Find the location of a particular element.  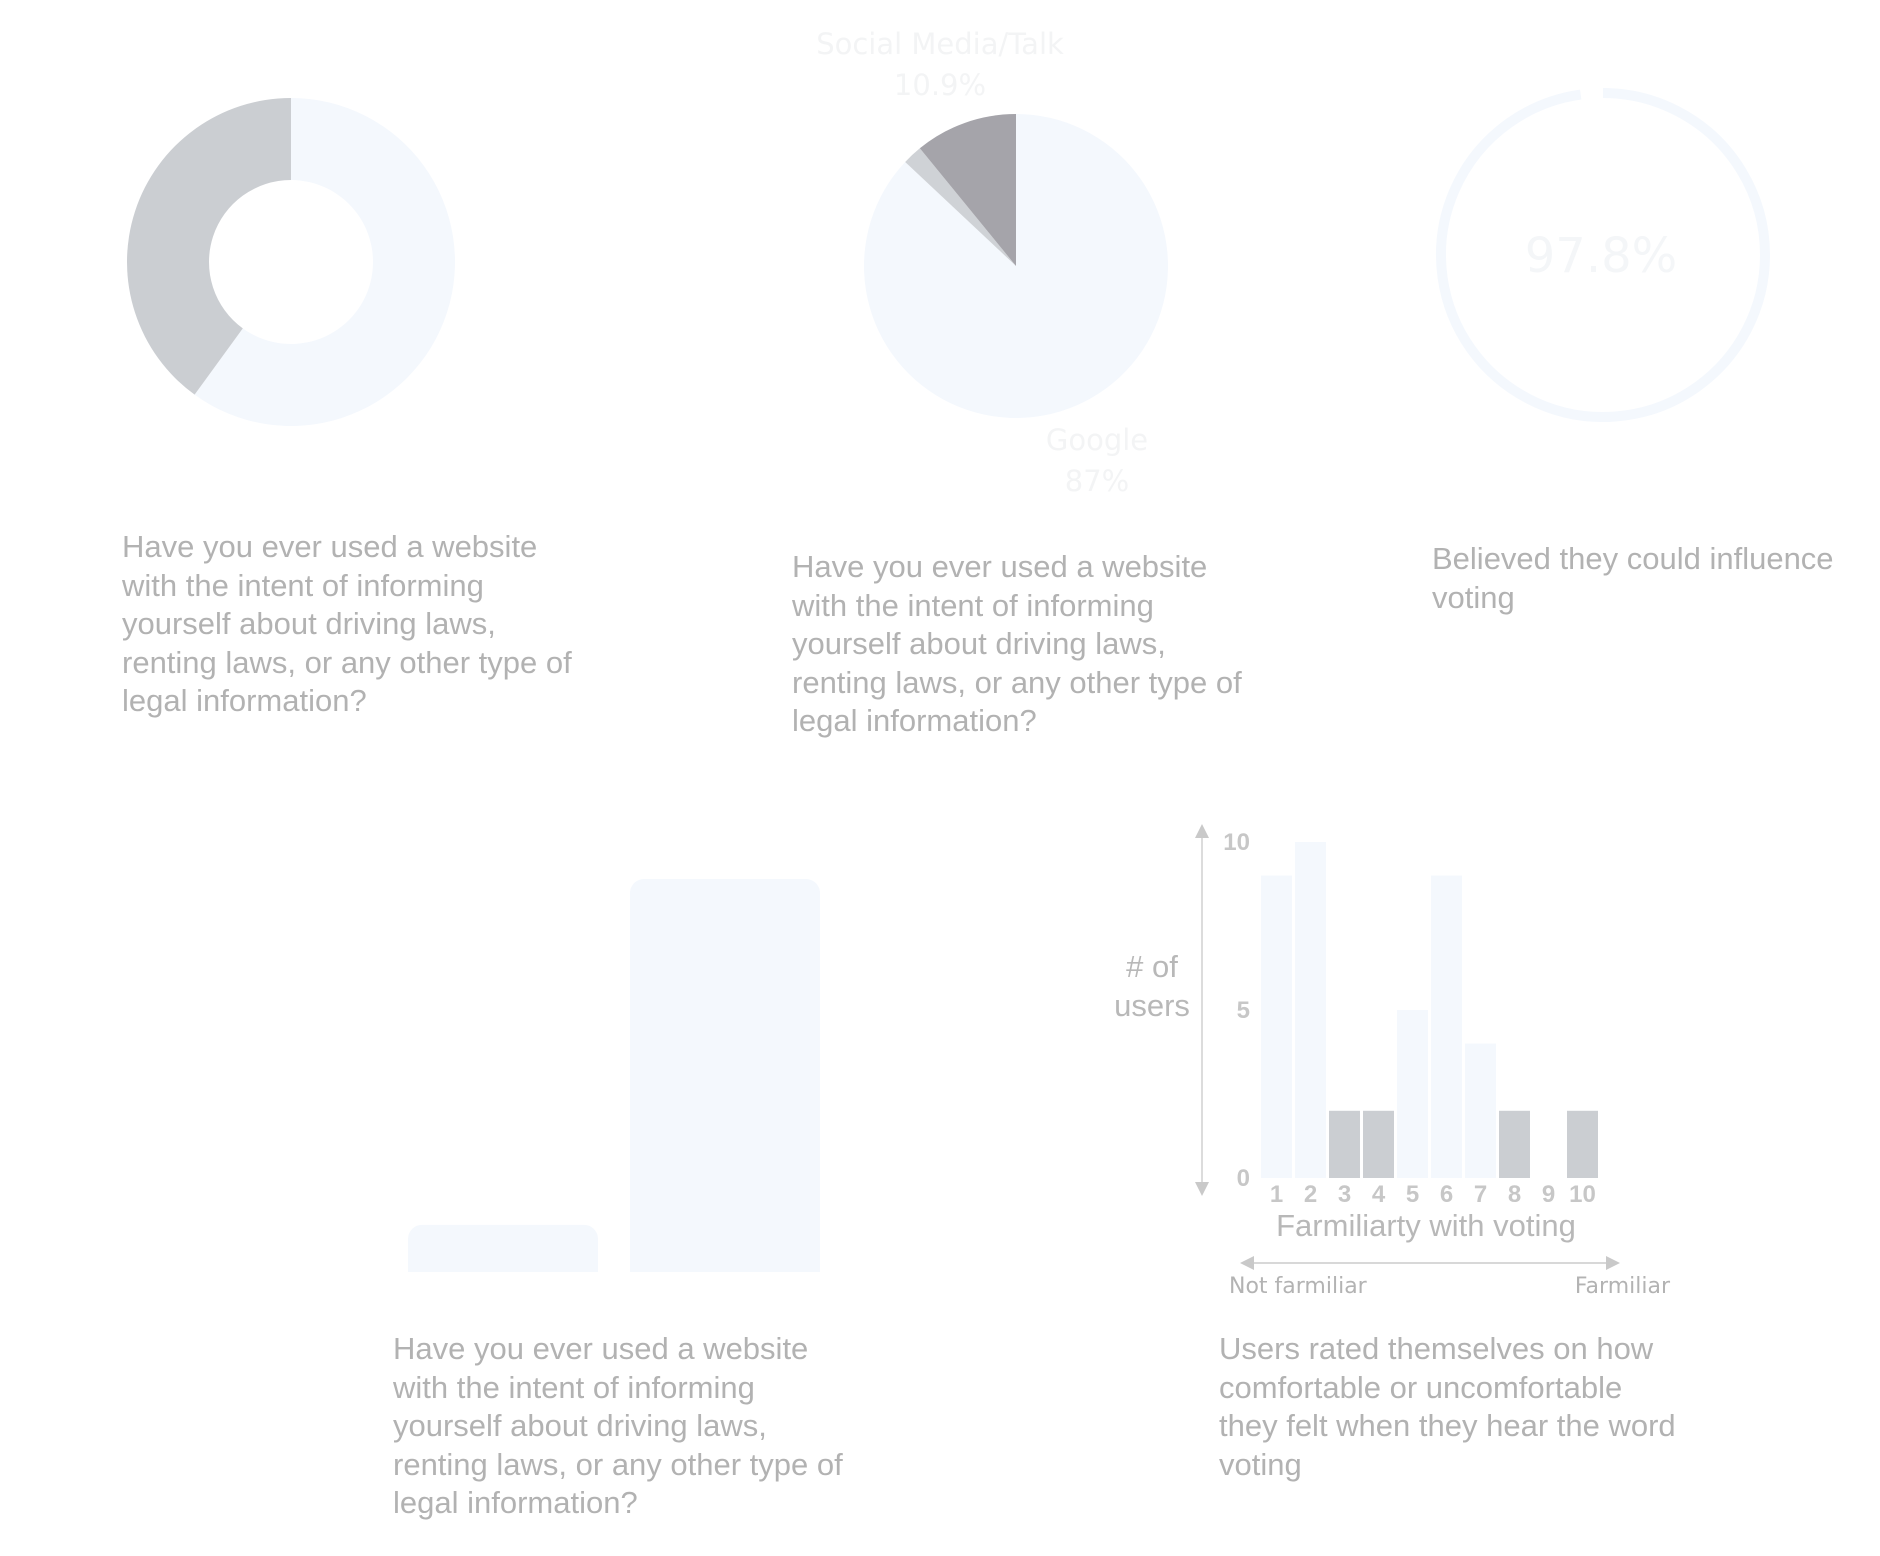

x-tick-label-3: 3 is located at coordinates (1344, 1194).